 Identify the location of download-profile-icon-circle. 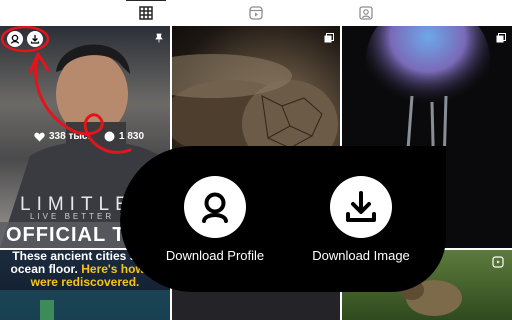
(215, 207).